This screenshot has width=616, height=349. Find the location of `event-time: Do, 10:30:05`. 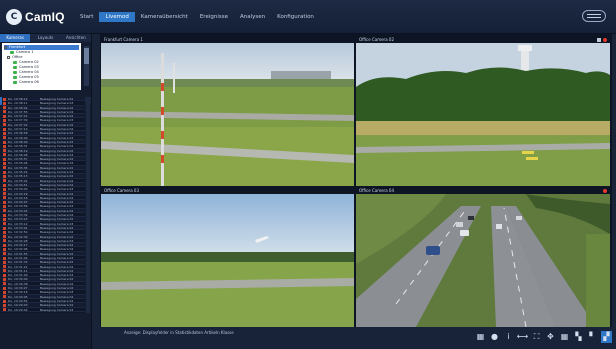

event-time: Do, 10:30:05 is located at coordinates (18, 296).